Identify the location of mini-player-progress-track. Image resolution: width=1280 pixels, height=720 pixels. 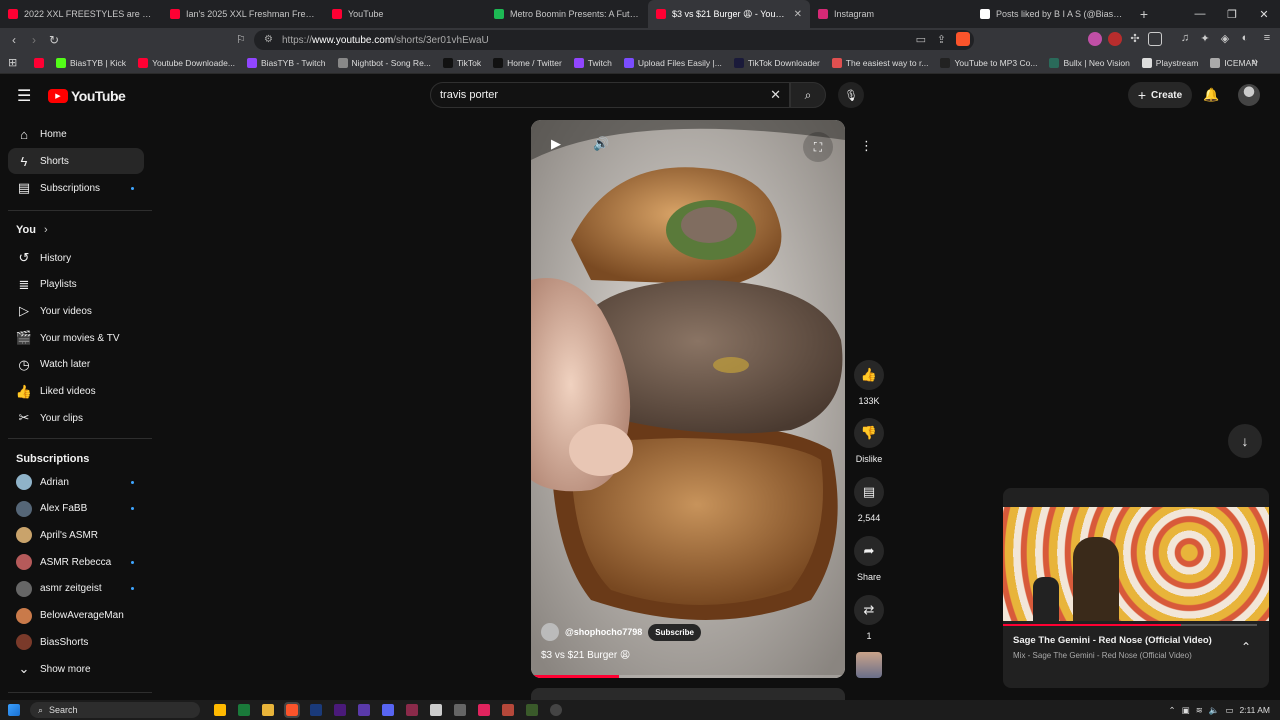
(1130, 625).